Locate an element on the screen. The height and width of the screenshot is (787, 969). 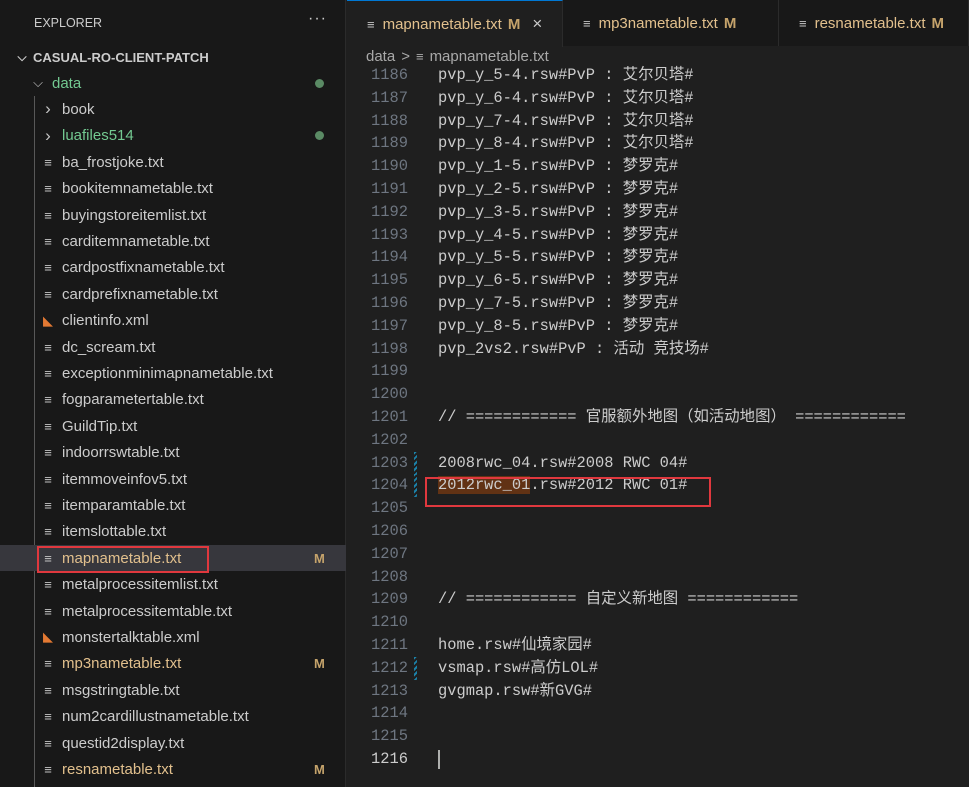
line-number: 1192 is located at coordinates (389, 211).